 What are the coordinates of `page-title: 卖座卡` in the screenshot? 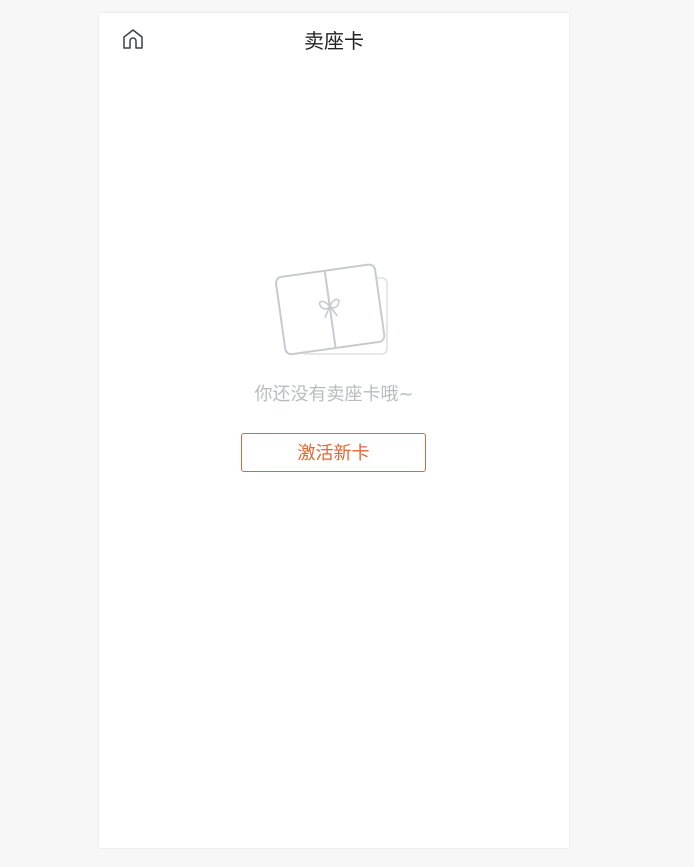 It's located at (334, 41).